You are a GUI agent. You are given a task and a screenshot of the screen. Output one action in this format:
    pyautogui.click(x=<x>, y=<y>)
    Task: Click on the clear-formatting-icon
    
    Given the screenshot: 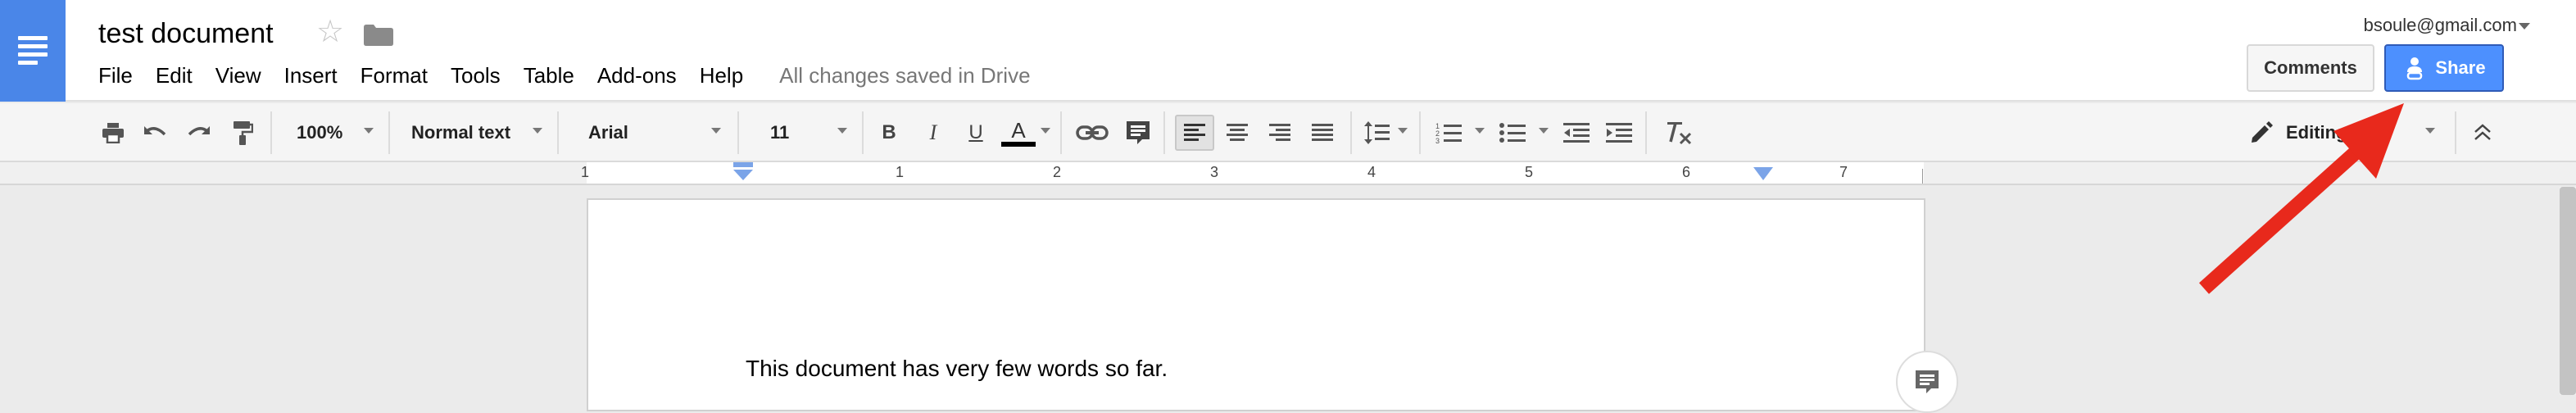 What is the action you would take?
    pyautogui.click(x=1678, y=133)
    